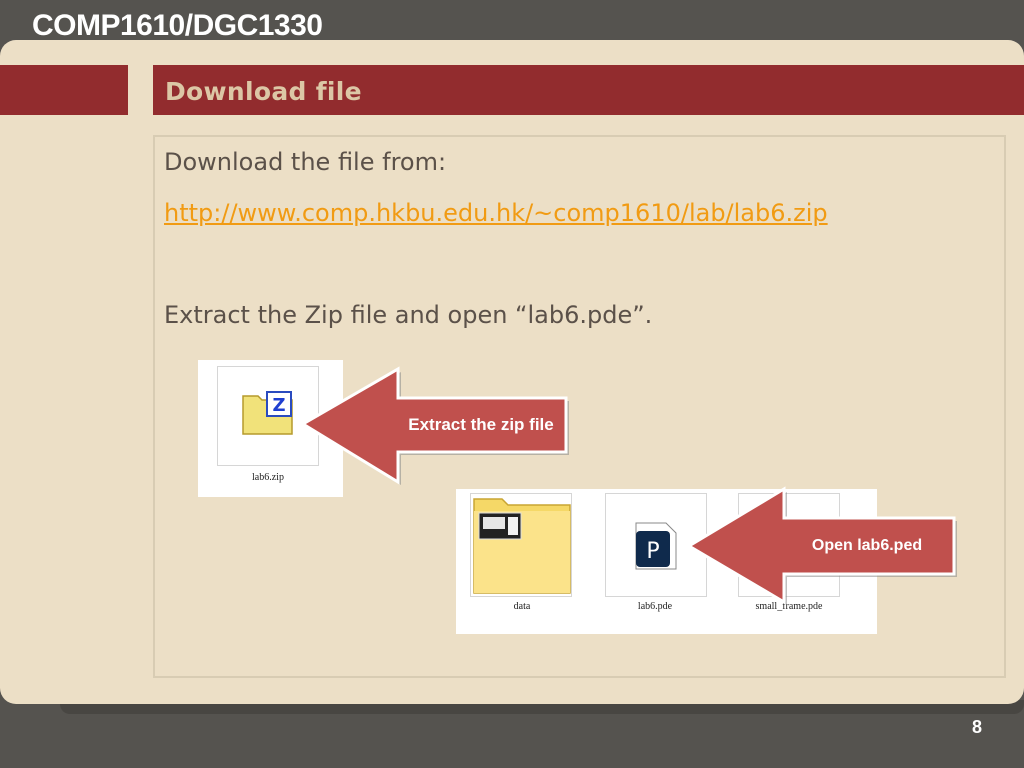 This screenshot has width=1024, height=768. Describe the element at coordinates (481, 424) in the screenshot. I see `extract-callout-label: Extract the zip file` at that location.